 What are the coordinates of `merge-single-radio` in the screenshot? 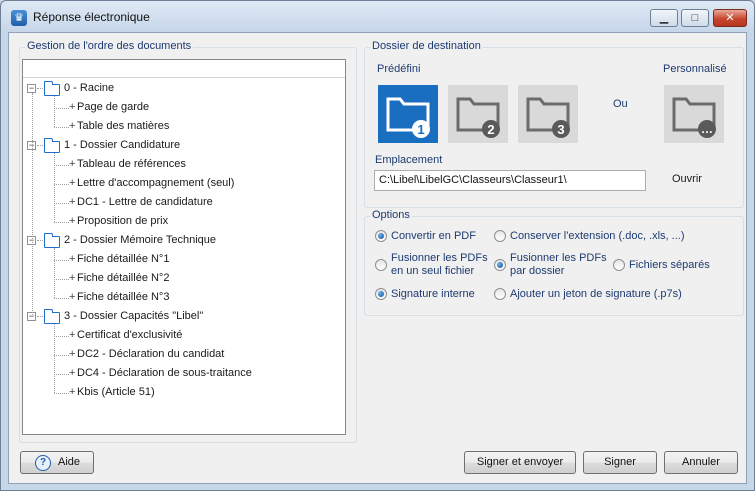 It's located at (381, 265).